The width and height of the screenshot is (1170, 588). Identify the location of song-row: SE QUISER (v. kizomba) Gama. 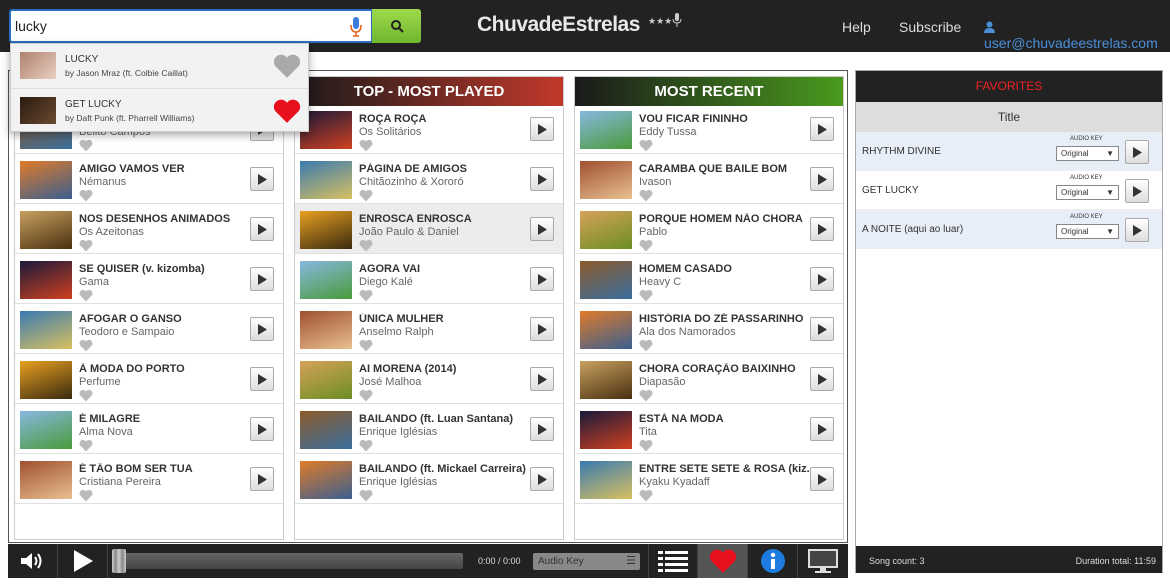
(149, 279).